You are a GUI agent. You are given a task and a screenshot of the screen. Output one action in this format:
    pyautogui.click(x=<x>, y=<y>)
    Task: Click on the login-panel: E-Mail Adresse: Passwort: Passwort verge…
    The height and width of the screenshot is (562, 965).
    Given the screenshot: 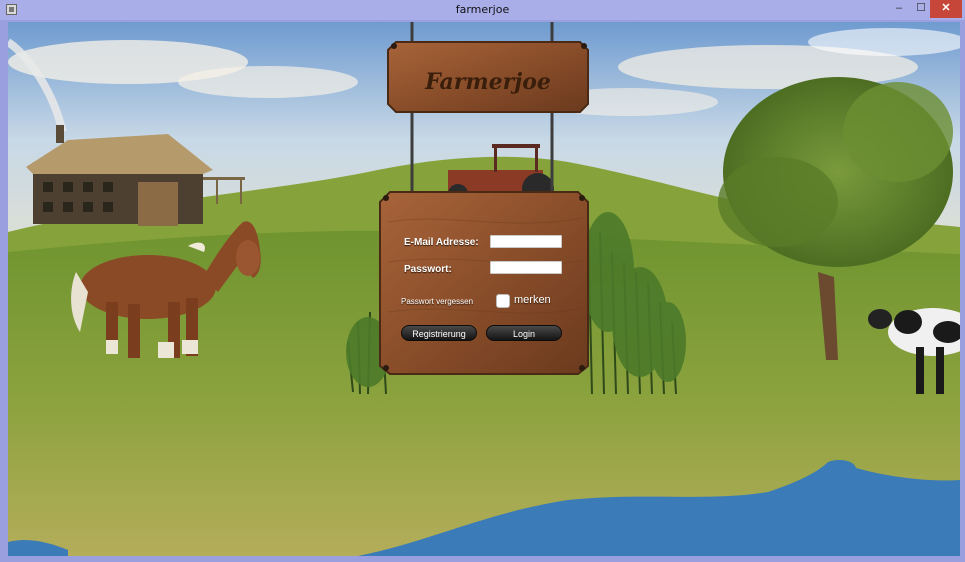 What is the action you would take?
    pyautogui.click(x=484, y=283)
    